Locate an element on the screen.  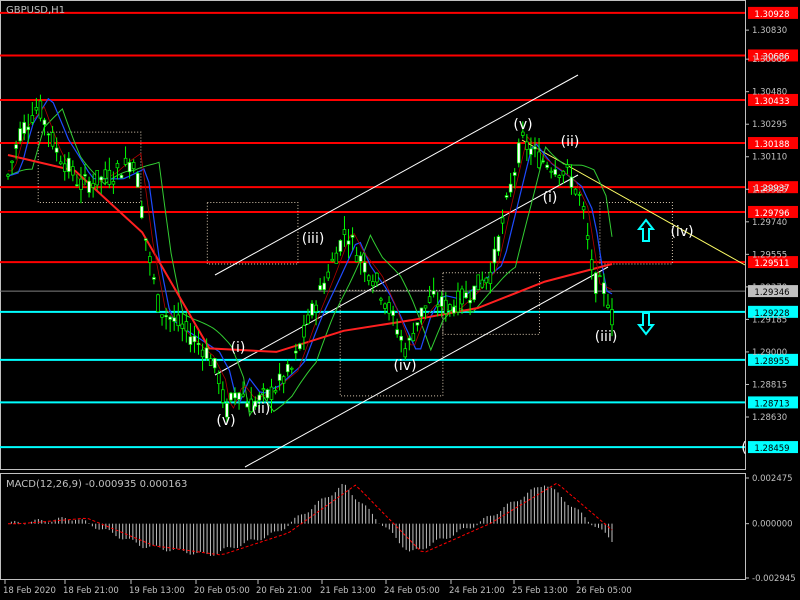
elliott-wave-label: (iv) is located at coordinates (404, 366).